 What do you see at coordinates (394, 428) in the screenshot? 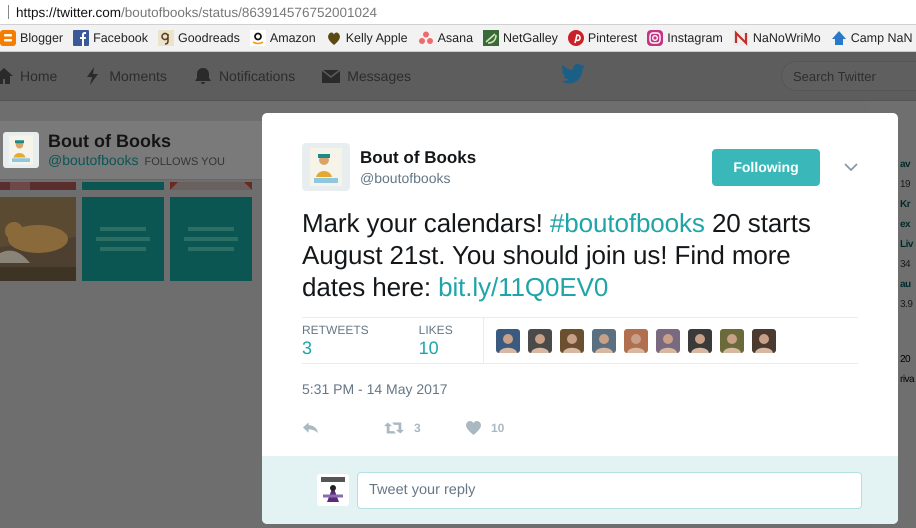
I see `retweet-icon` at bounding box center [394, 428].